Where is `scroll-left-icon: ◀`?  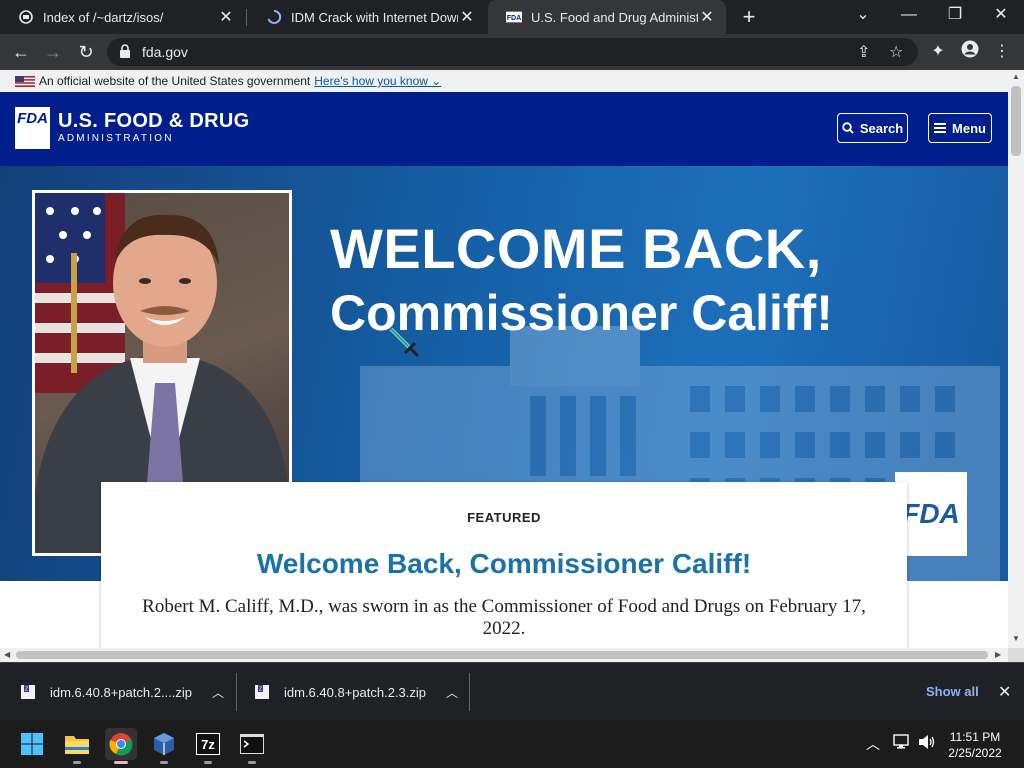 scroll-left-icon: ◀ is located at coordinates (7, 654).